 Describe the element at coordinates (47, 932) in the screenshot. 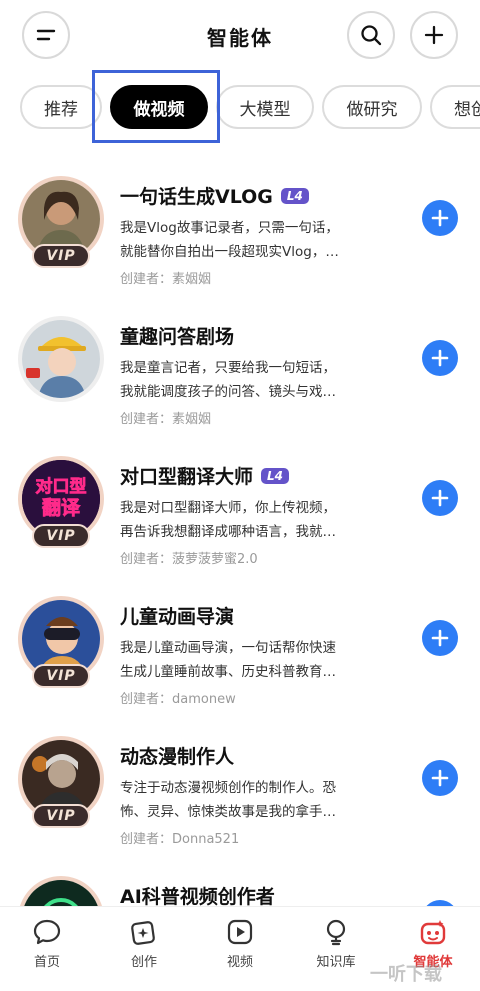

I see `chat-bubble-icon` at that location.